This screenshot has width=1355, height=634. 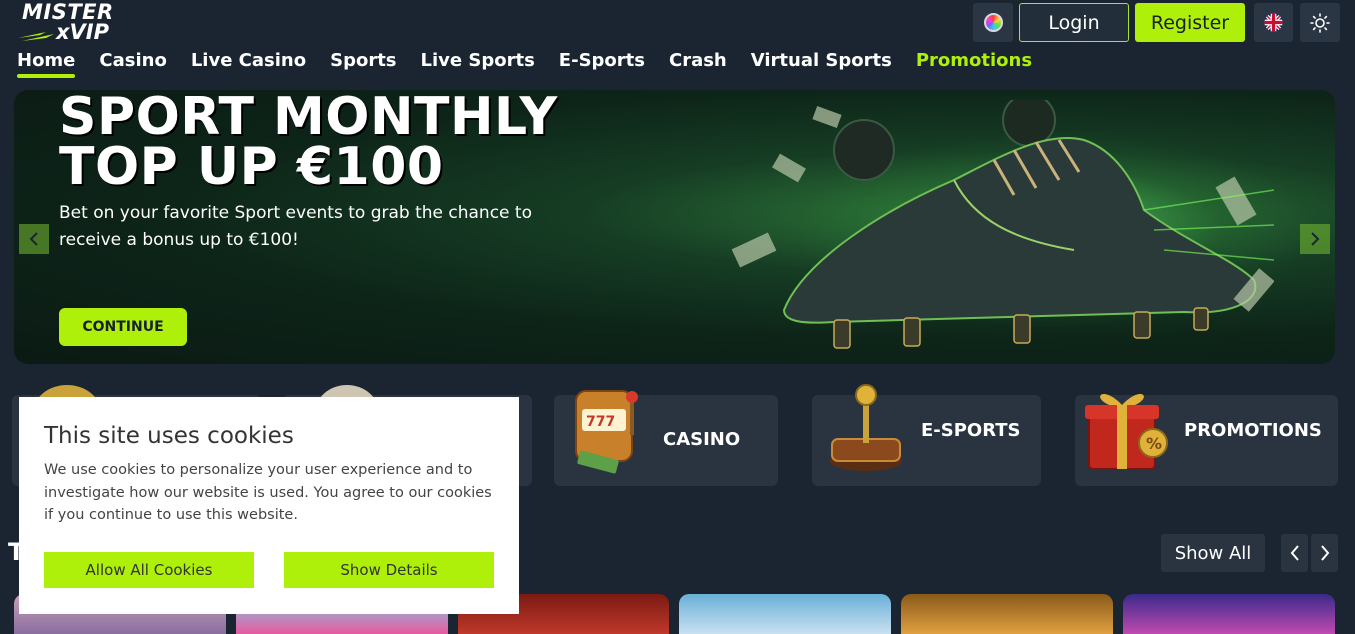 What do you see at coordinates (602, 63) in the screenshot?
I see `nav-item-e-sports: E-Sports` at bounding box center [602, 63].